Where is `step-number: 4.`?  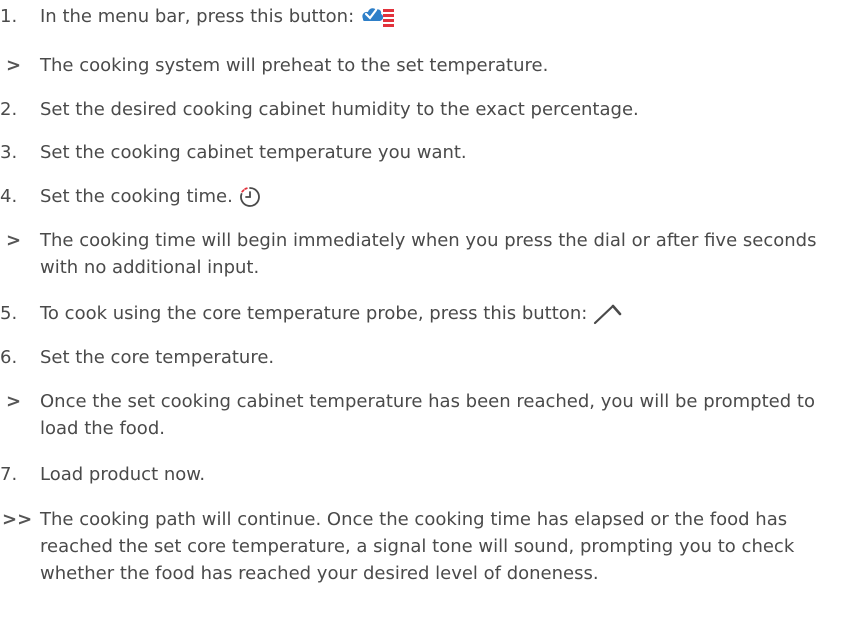 step-number: 4. is located at coordinates (9, 196).